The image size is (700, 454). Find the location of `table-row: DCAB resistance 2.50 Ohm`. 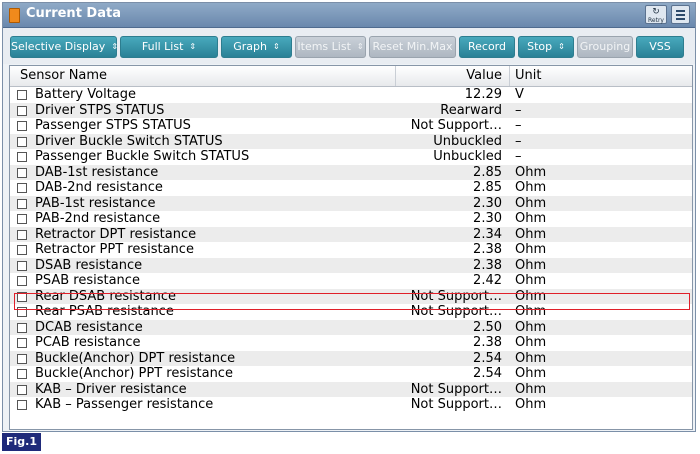

table-row: DCAB resistance 2.50 Ohm is located at coordinates (351, 327).